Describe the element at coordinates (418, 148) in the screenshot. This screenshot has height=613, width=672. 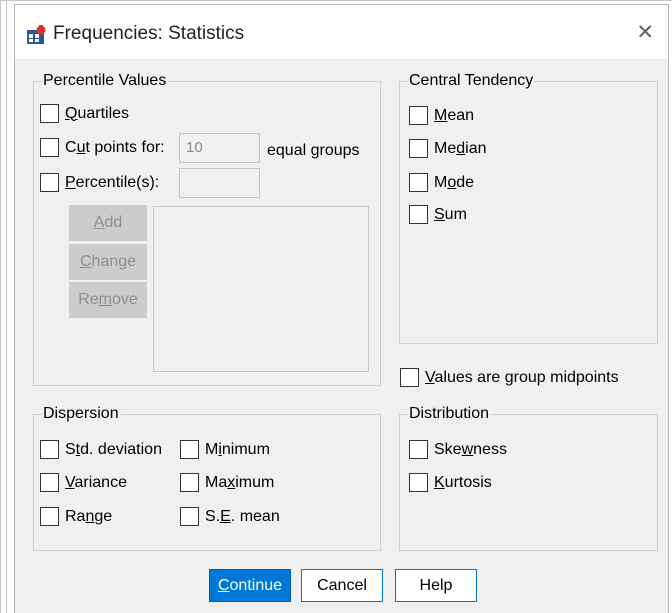
I see `median-box` at that location.